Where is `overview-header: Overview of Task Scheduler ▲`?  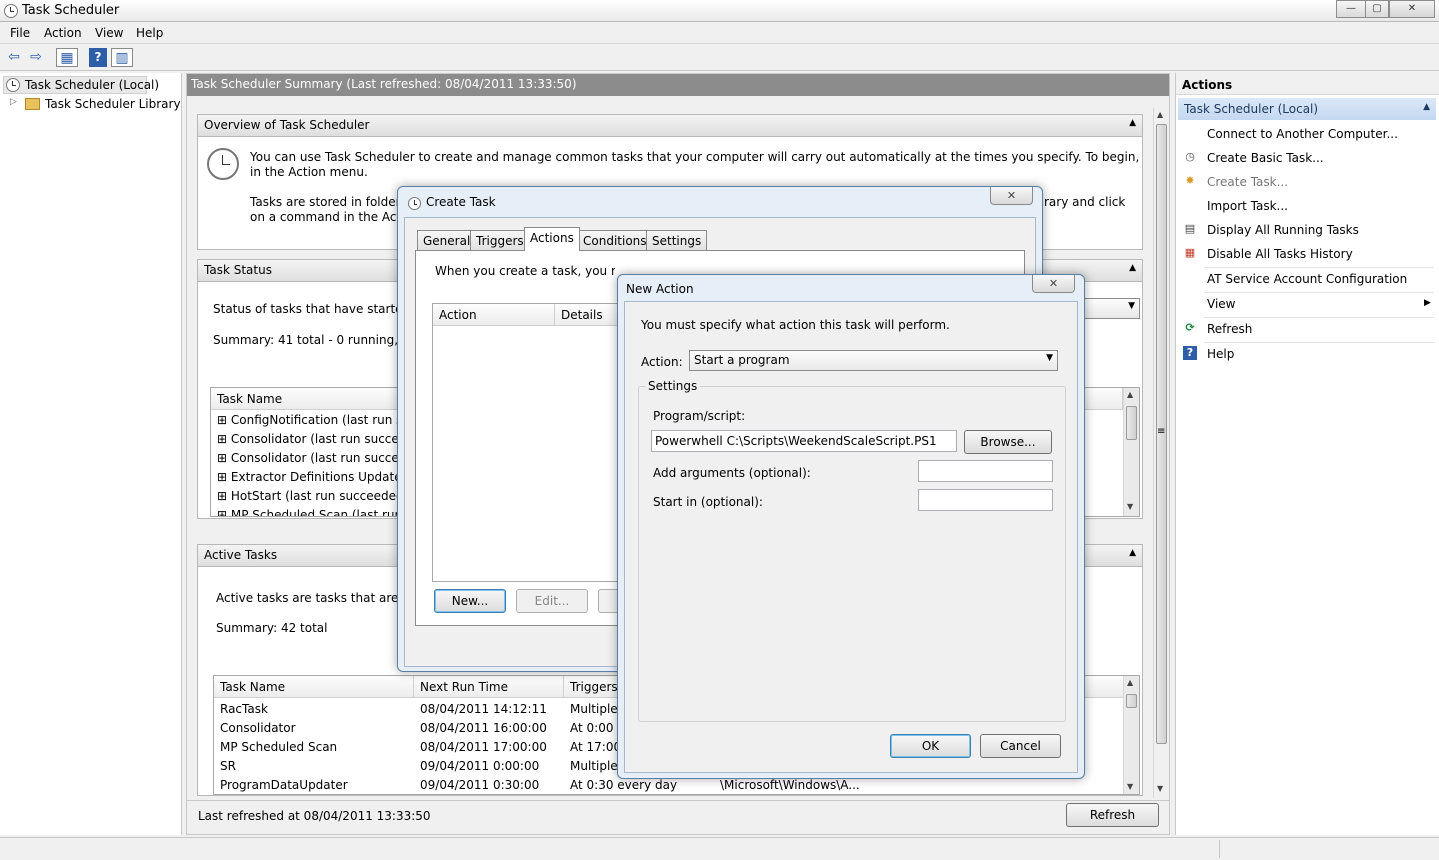
overview-header: Overview of Task Scheduler ▲ is located at coordinates (670, 126).